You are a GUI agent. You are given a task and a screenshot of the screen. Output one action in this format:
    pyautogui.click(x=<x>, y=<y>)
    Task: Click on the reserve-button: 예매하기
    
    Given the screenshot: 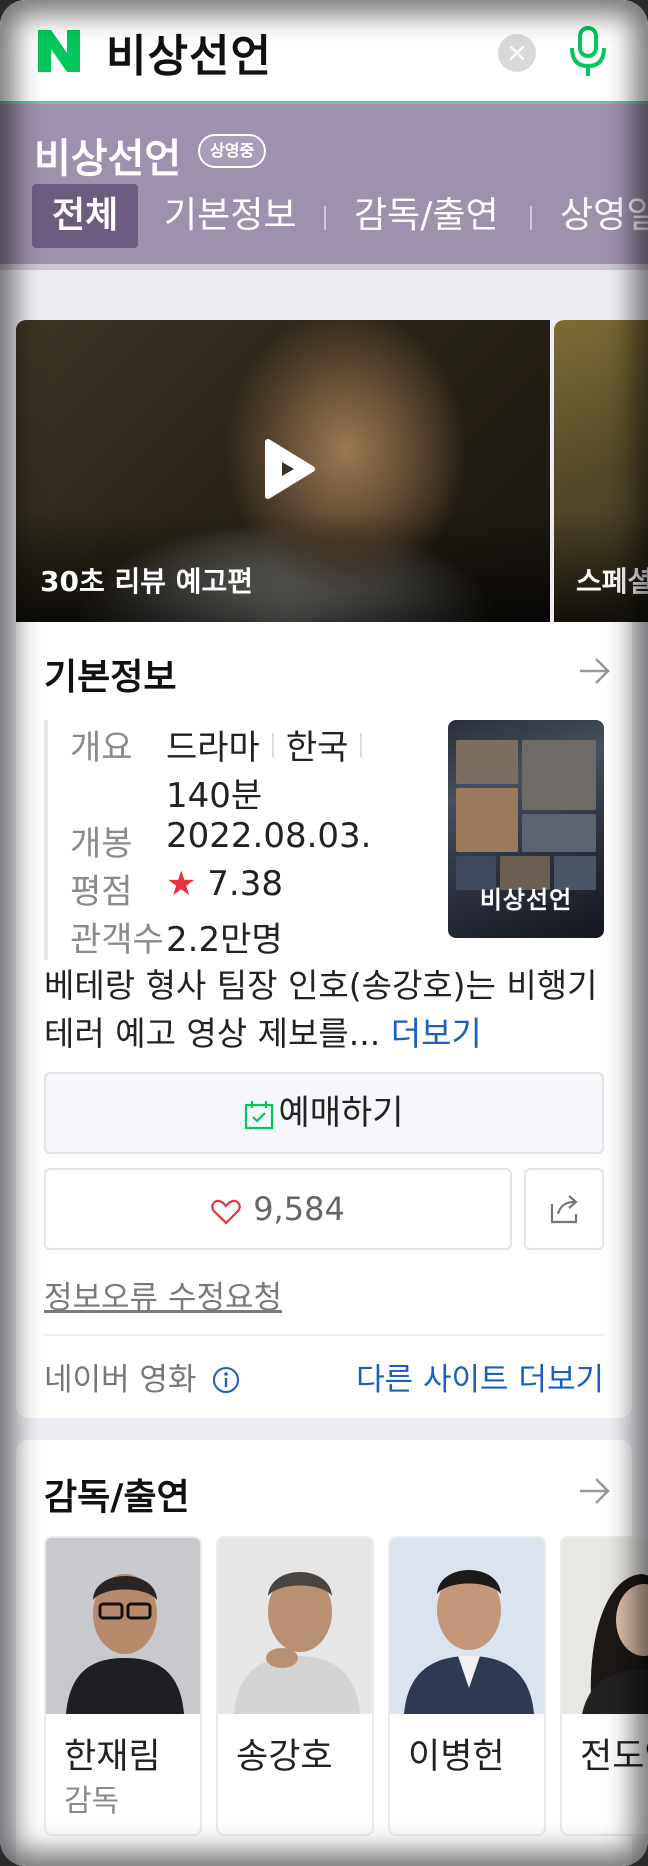 What is the action you would take?
    pyautogui.click(x=324, y=1113)
    